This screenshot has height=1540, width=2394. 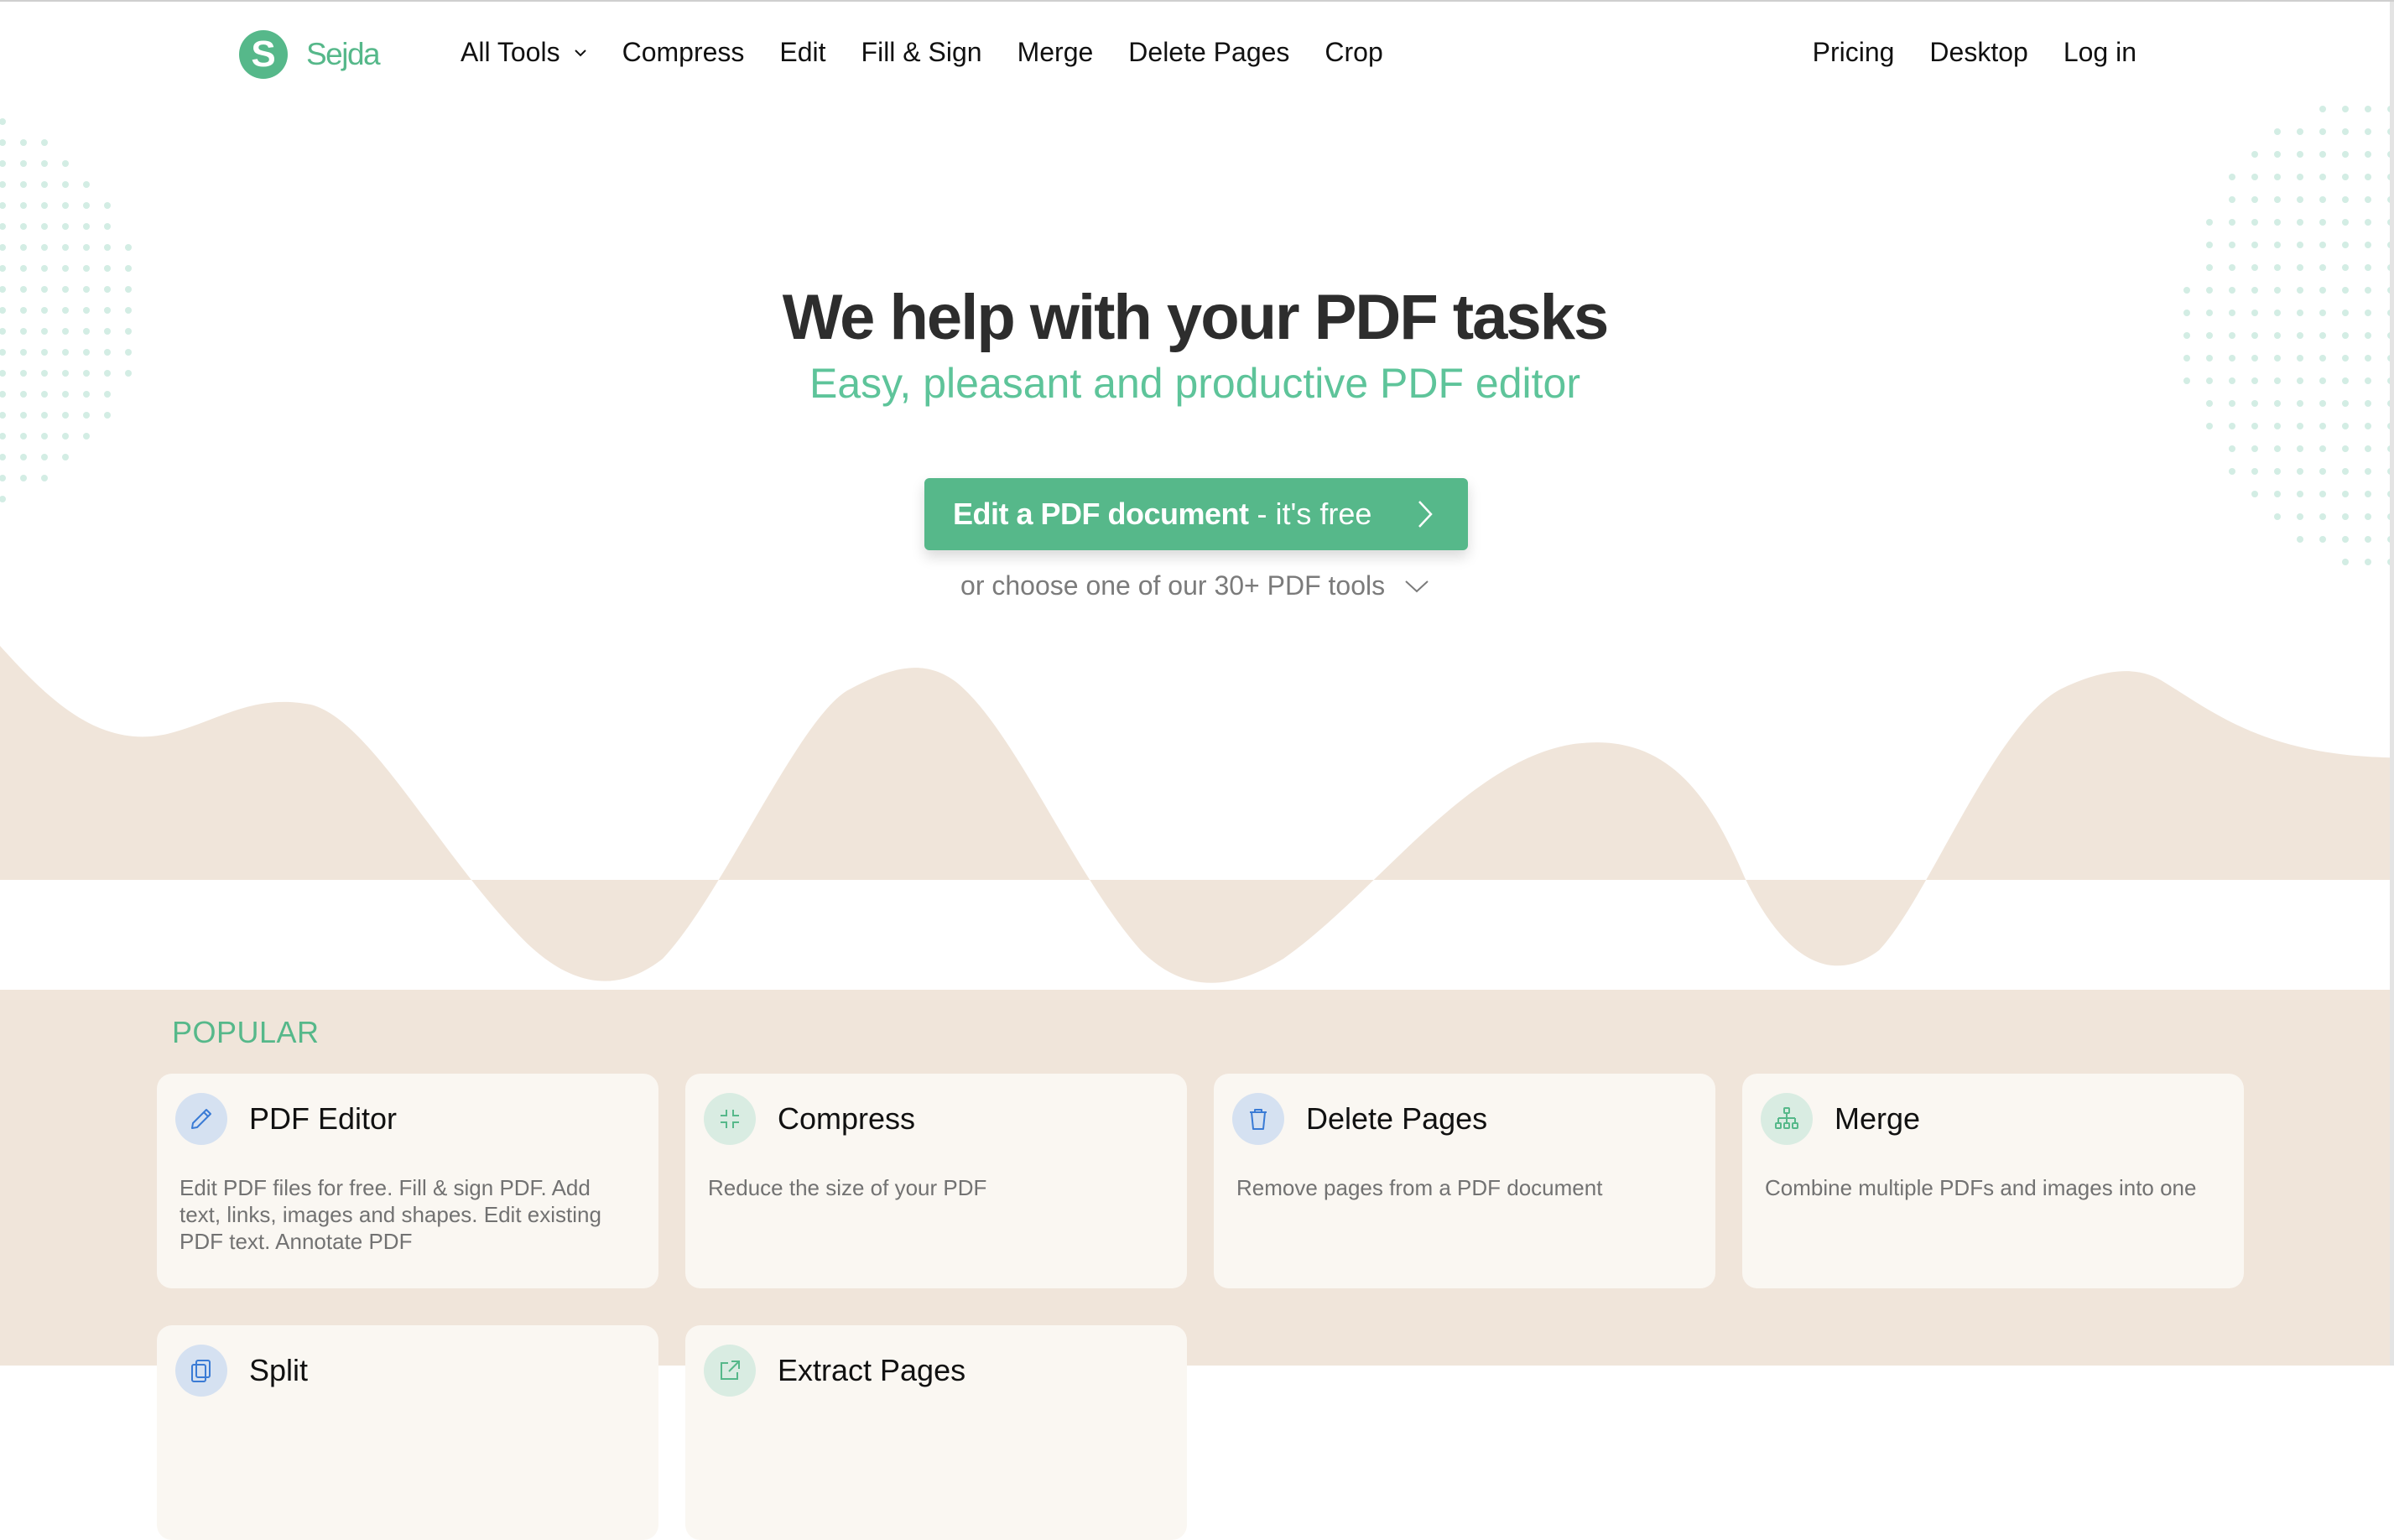 What do you see at coordinates (1209, 53) in the screenshot?
I see `nav-delete-pages: Delete Pages` at bounding box center [1209, 53].